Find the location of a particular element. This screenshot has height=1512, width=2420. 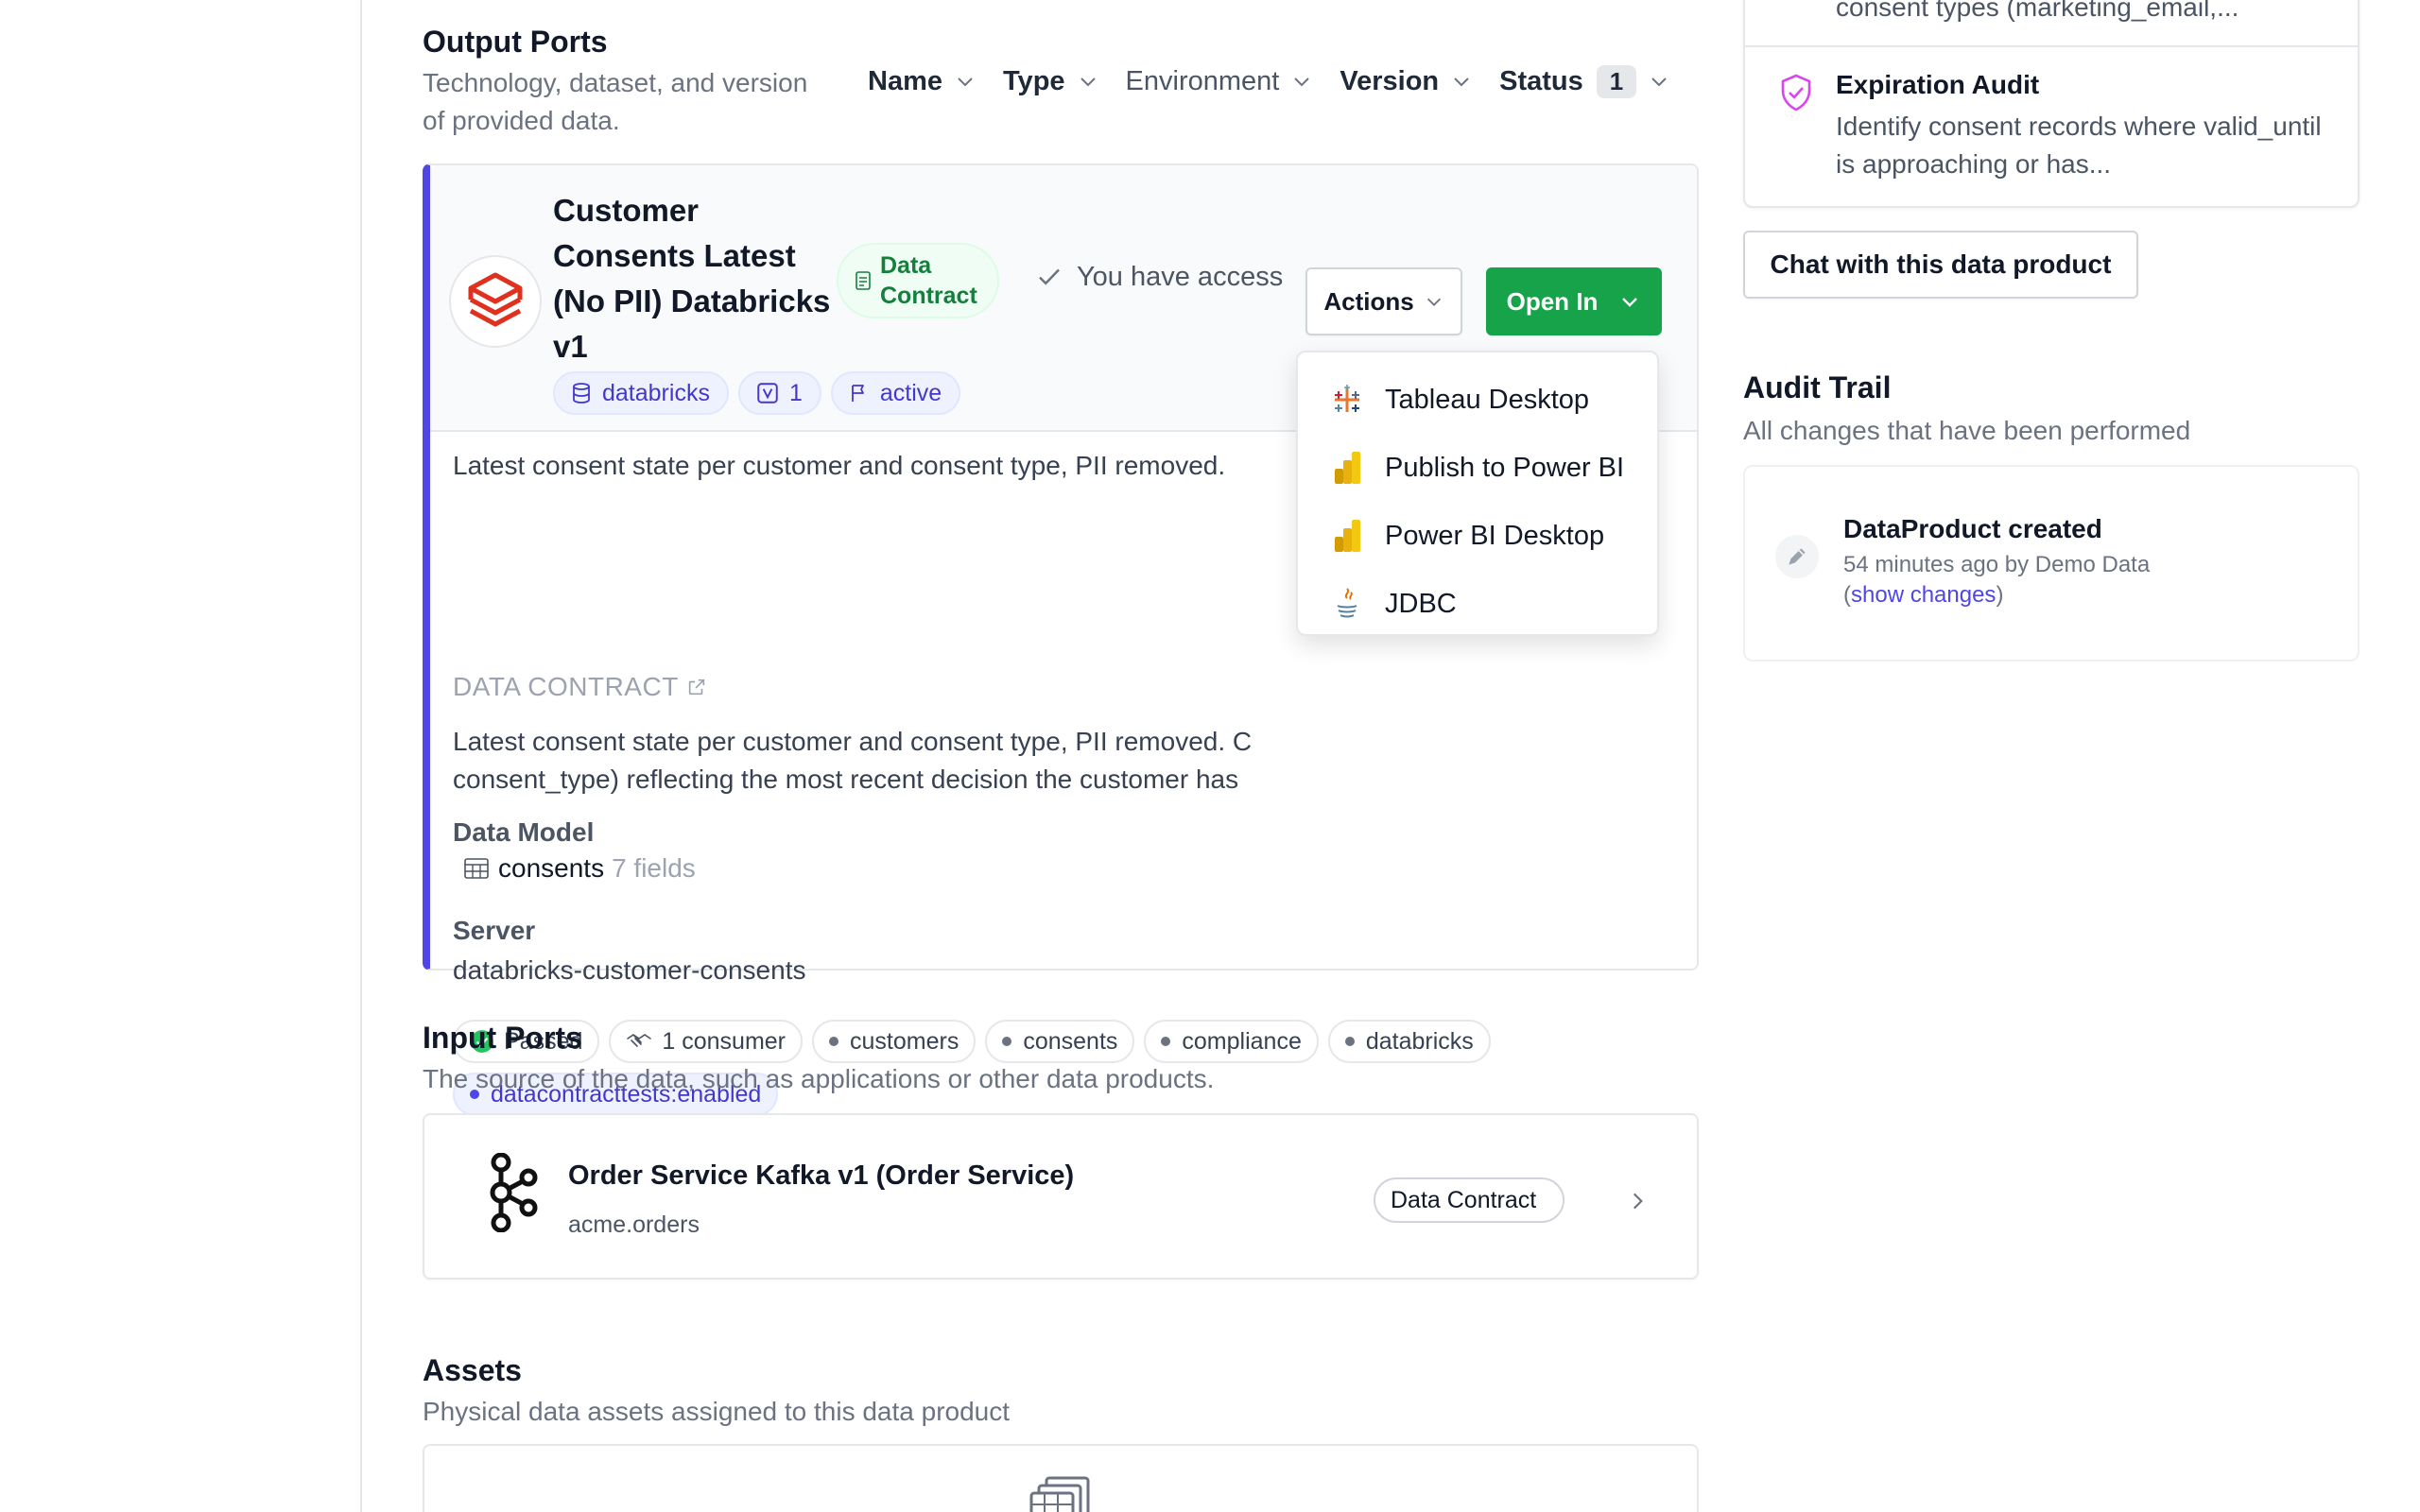

java-icon is located at coordinates (1347, 604).